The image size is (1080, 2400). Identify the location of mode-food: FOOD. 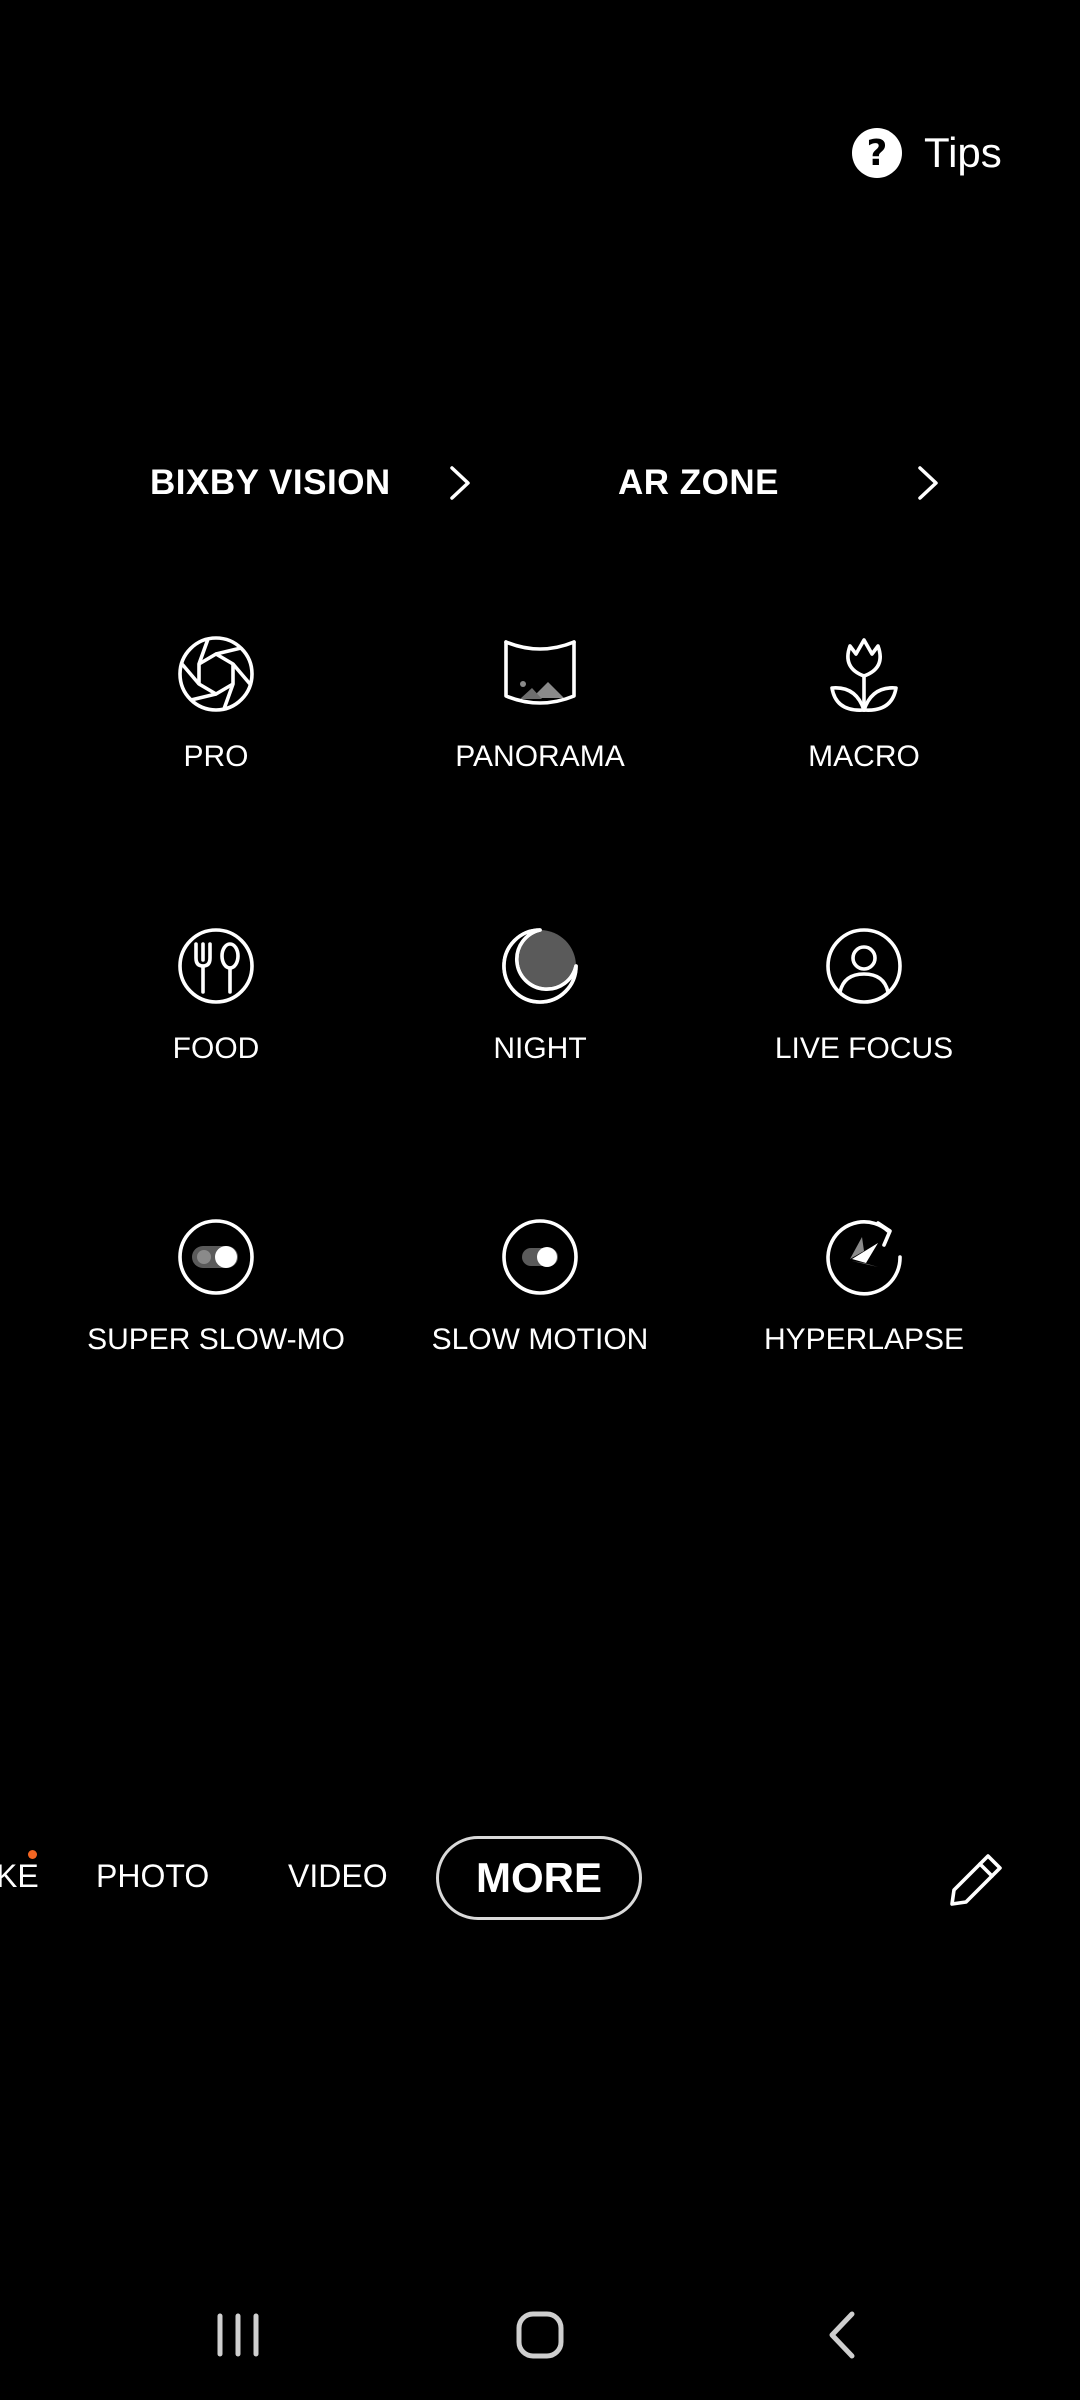
(216, 1019).